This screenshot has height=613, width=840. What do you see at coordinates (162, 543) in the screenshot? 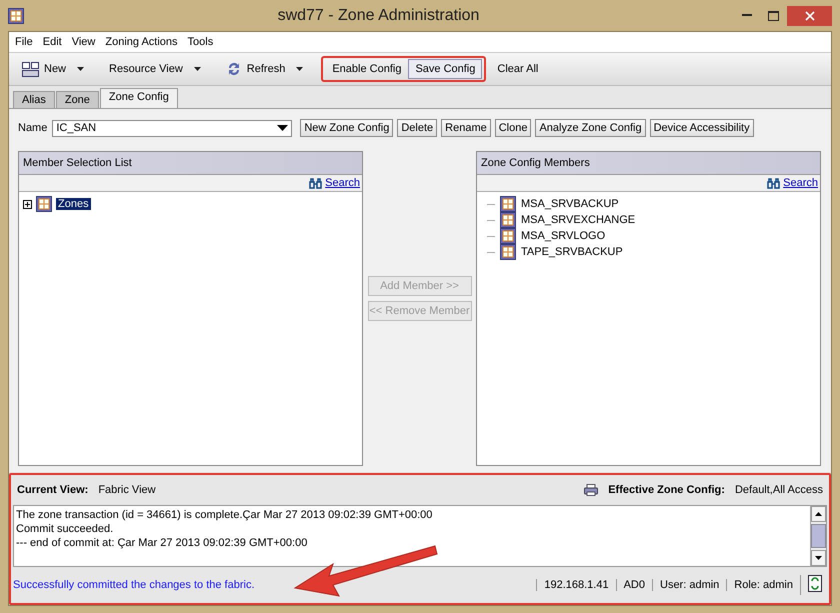
I see `log-line: --- end of commit at: Çar Mar 27 2013 09:02:39 GMT+00:00` at bounding box center [162, 543].